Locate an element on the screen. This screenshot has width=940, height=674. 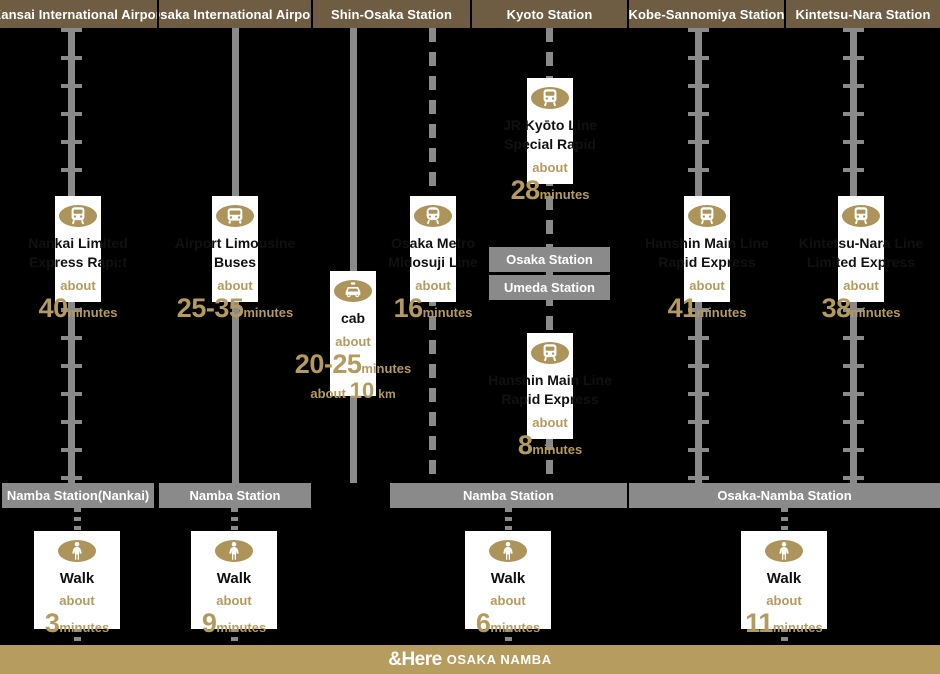
route-name: Nankai Limited Express Rapi:t is located at coordinates (78, 253).